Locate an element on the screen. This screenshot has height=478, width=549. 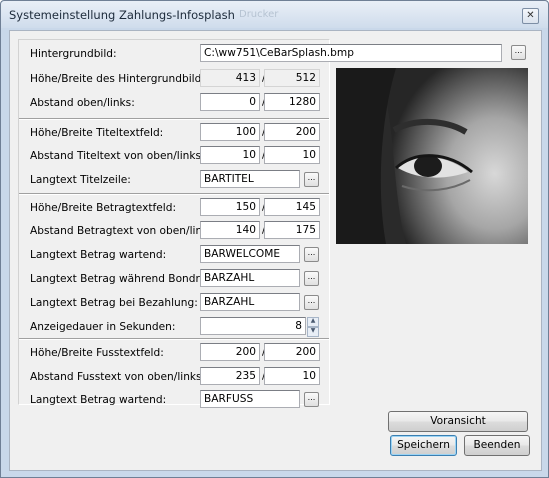
amount-printing-label: Langtext Betrag während Bondruck: is located at coordinates (126, 279).